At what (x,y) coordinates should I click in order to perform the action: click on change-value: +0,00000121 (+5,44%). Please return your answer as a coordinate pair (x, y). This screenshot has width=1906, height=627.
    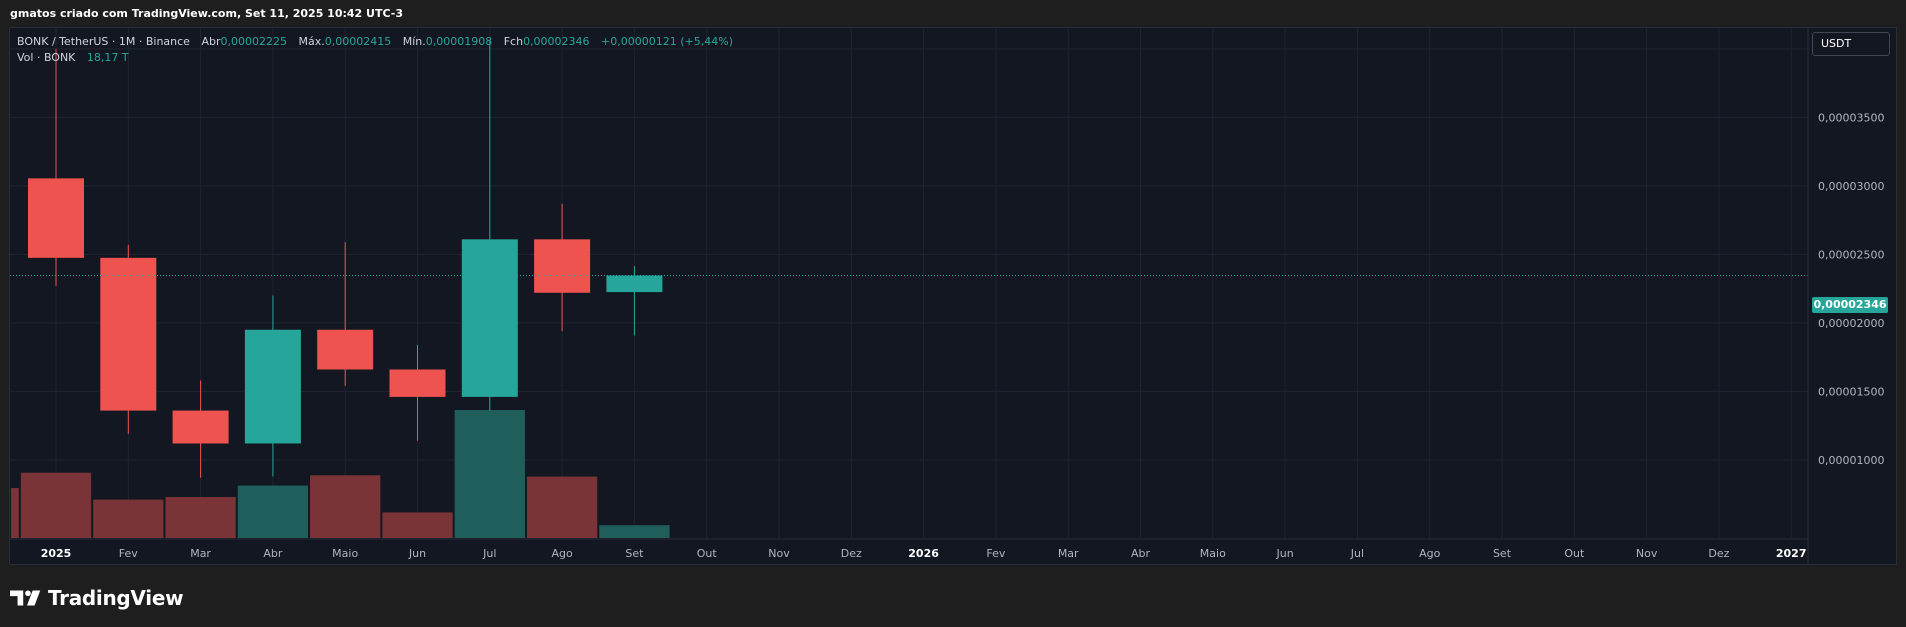
    Looking at the image, I should click on (667, 41).